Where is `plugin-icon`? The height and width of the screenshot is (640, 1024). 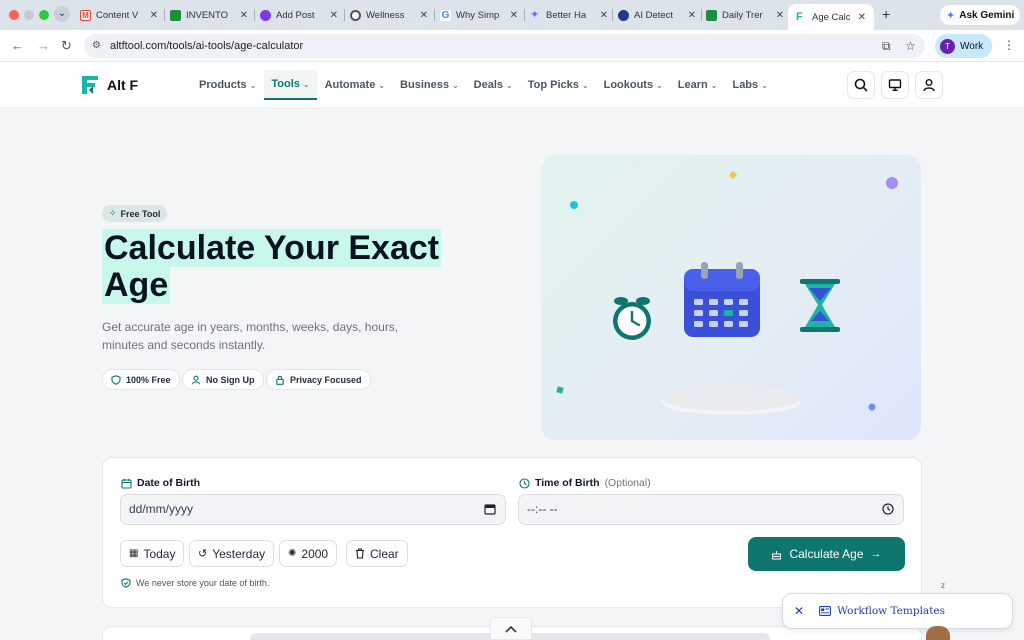 plugin-icon is located at coordinates (265, 15).